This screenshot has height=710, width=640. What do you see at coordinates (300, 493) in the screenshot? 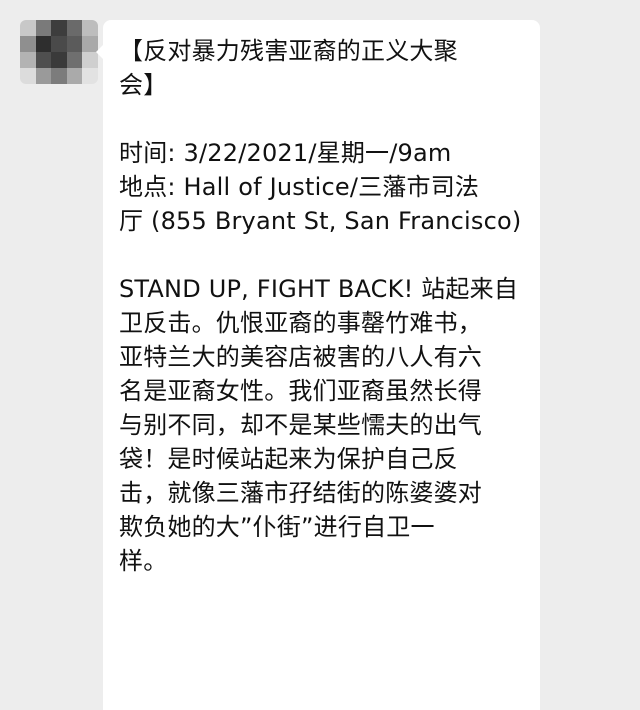
I see `message-body-line: 击，就像三藩市孖结街的陈婆婆对` at bounding box center [300, 493].